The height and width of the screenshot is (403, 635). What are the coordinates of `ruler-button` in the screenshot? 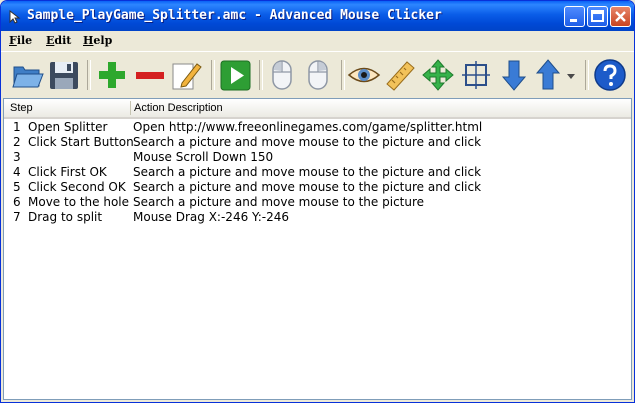 It's located at (400, 75).